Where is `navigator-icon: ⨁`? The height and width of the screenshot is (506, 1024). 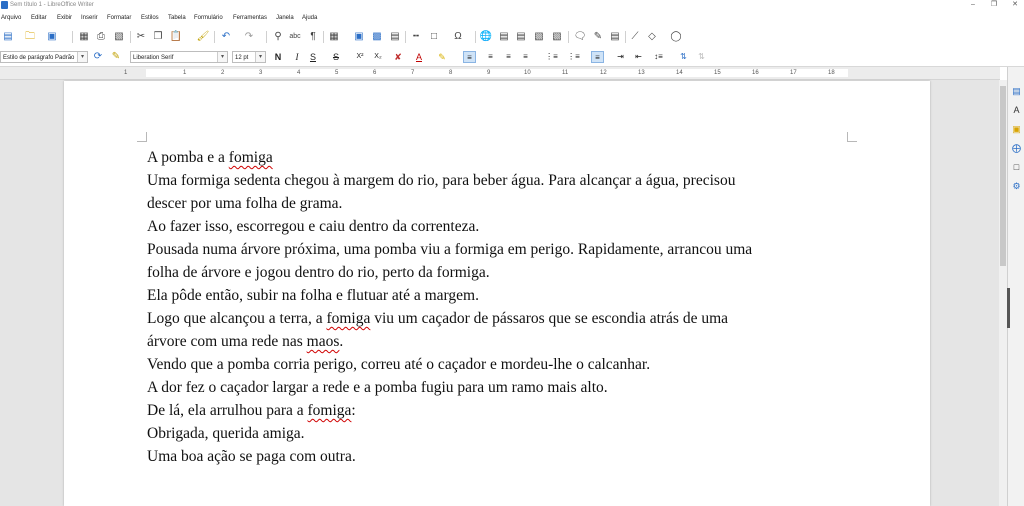
navigator-icon: ⨁ is located at coordinates (1016, 148).